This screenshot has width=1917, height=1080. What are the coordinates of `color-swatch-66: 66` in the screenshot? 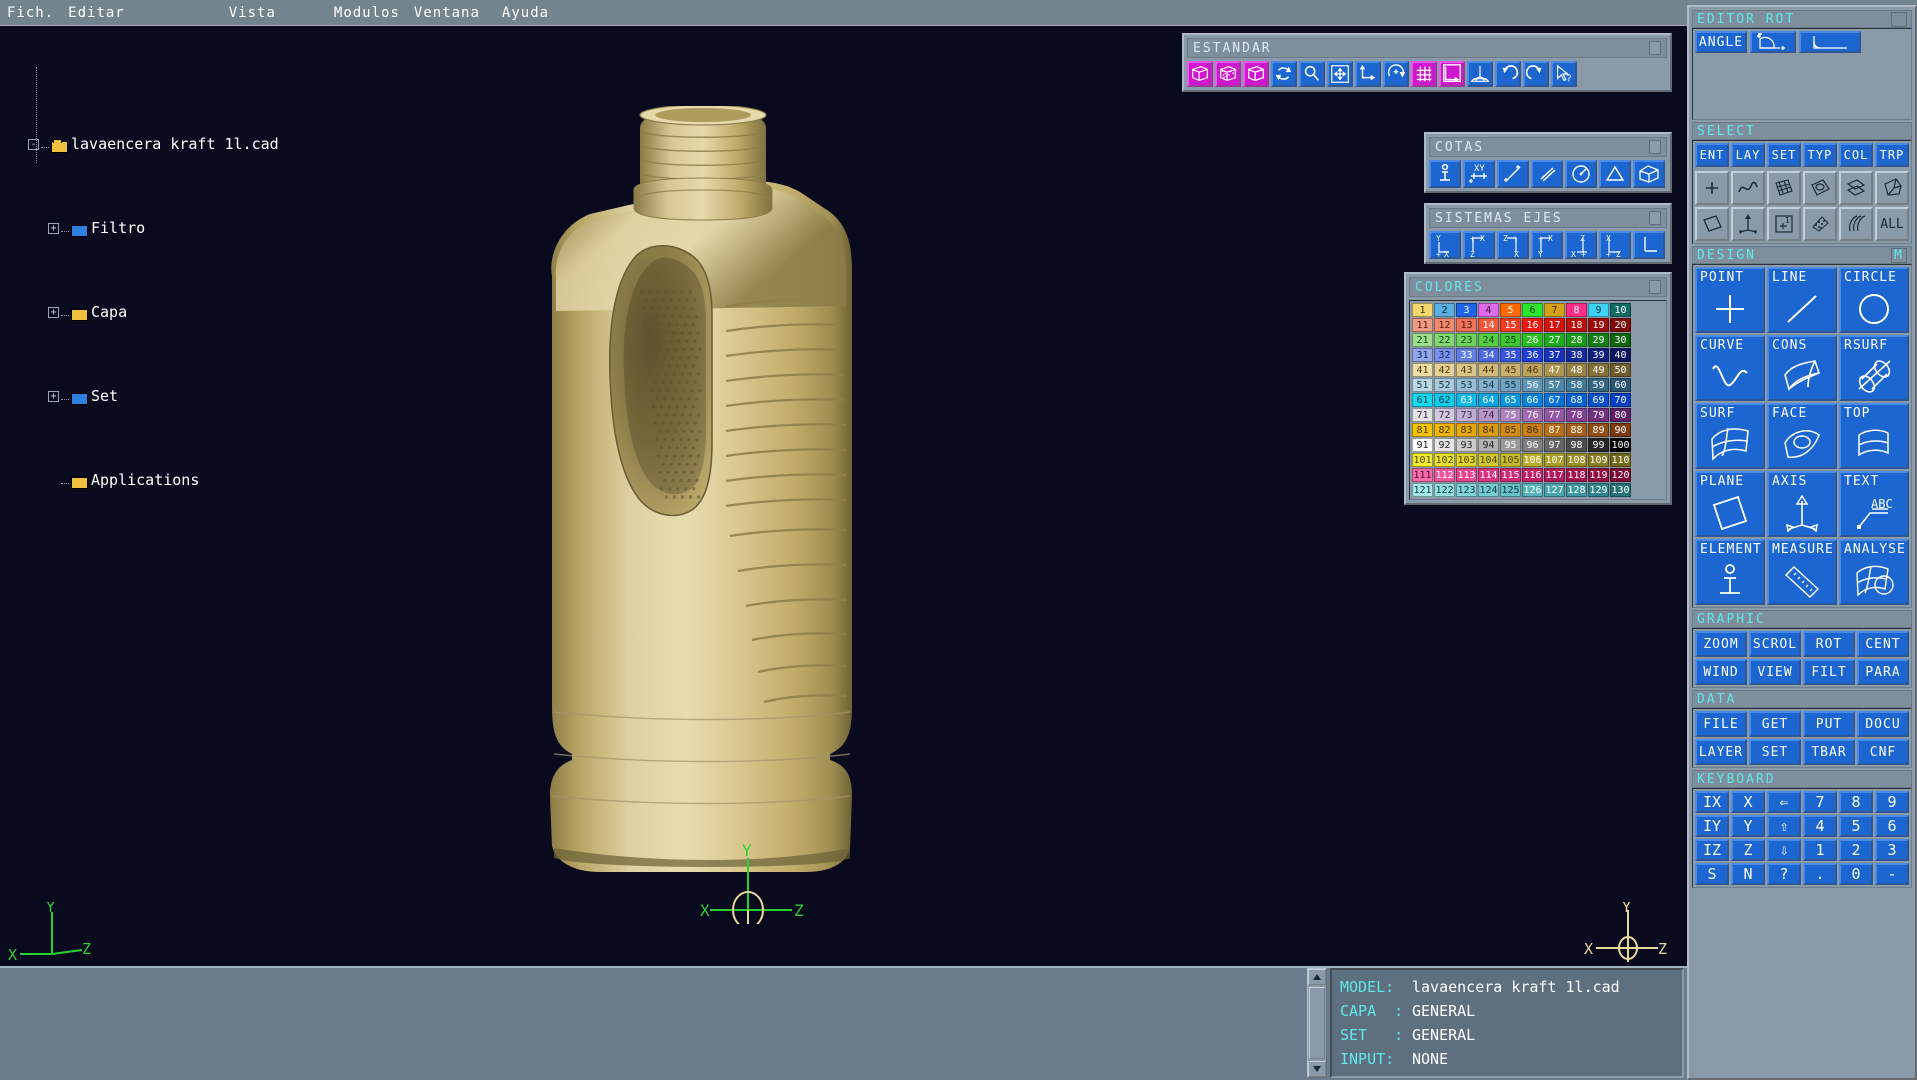 It's located at (1532, 400).